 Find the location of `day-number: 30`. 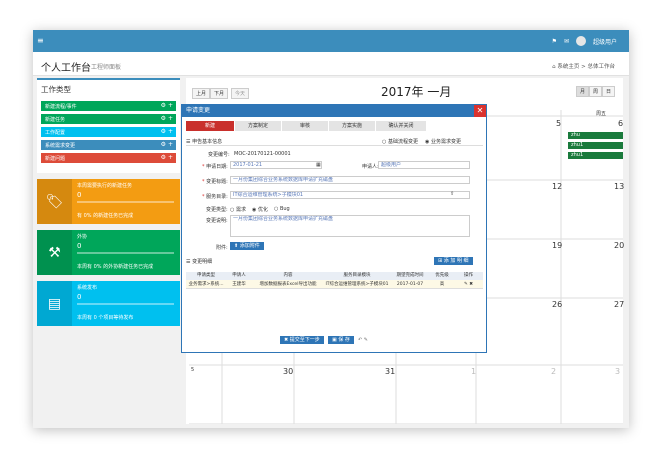

day-number: 30 is located at coordinates (288, 371).